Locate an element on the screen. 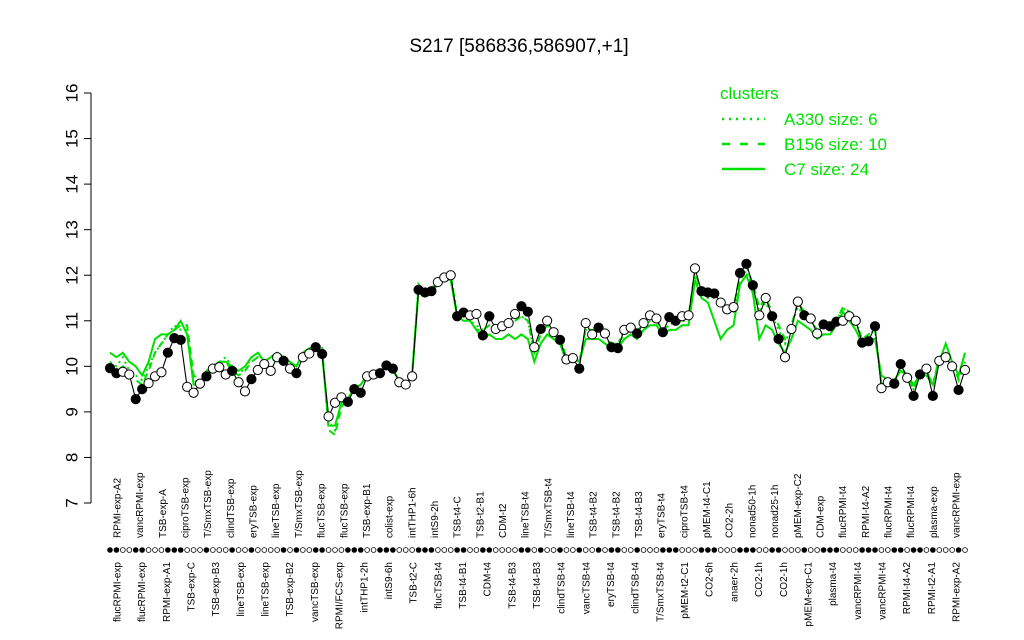 This screenshot has width=1024, height=640. x-tick-label: anaer-2h is located at coordinates (734, 582).